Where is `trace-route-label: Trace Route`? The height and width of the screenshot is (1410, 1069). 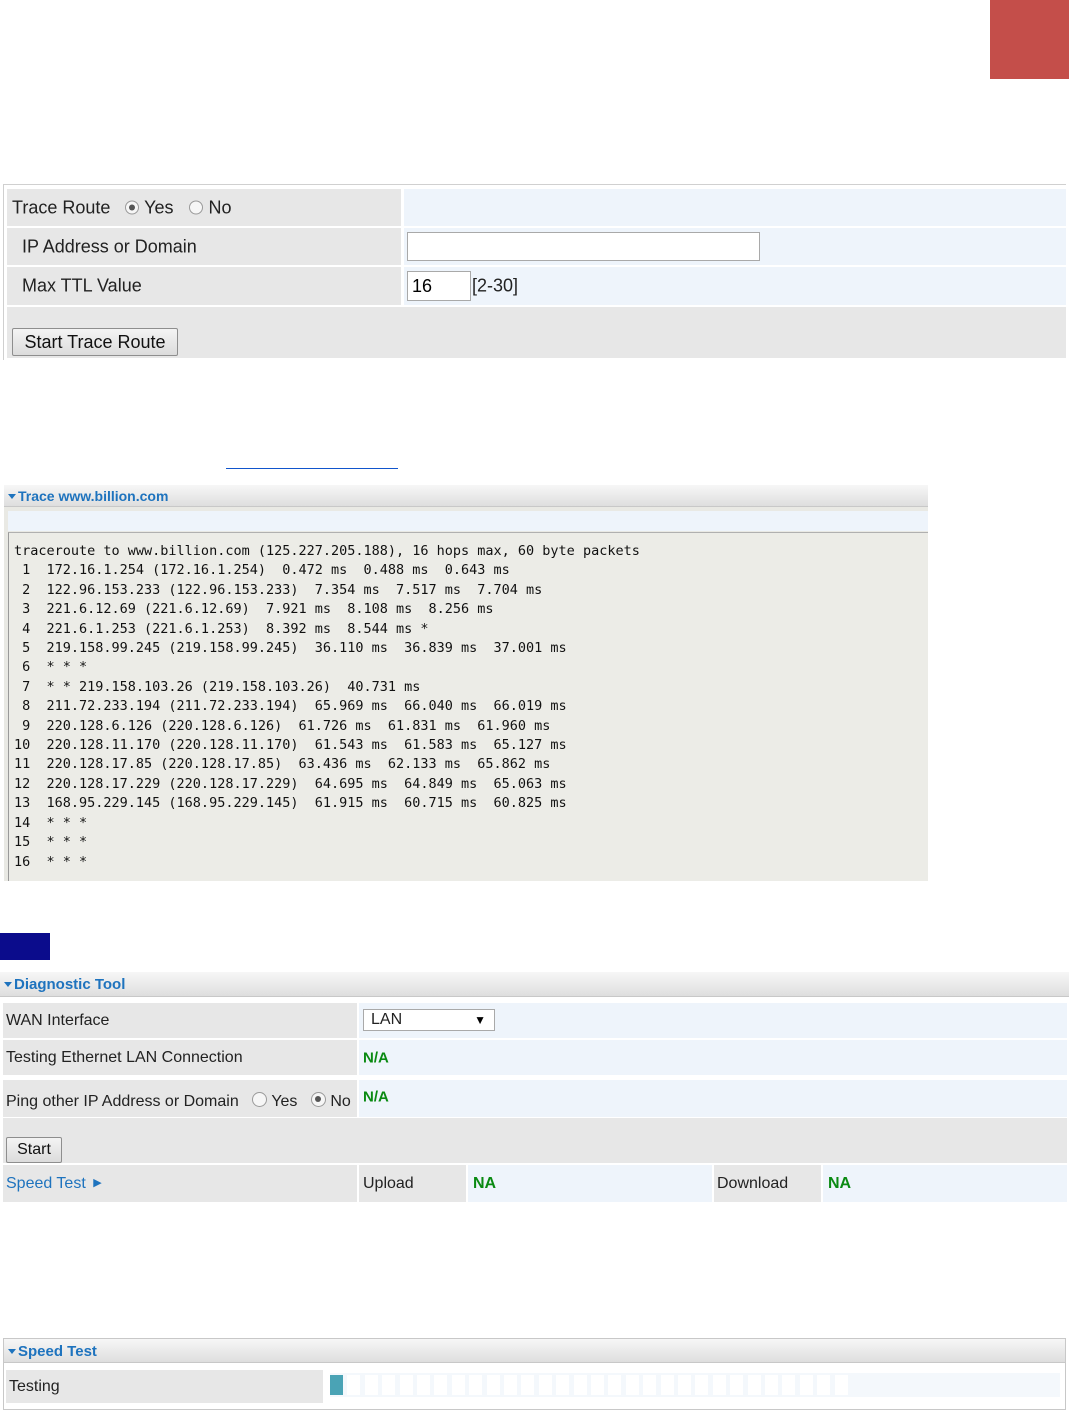
trace-route-label: Trace Route is located at coordinates (61, 207).